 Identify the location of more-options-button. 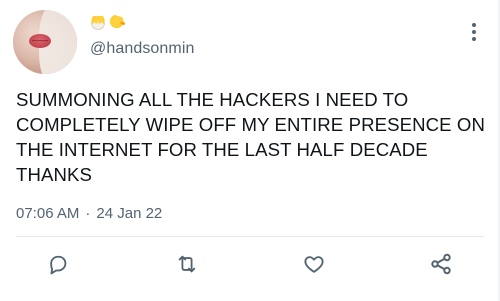
(474, 32).